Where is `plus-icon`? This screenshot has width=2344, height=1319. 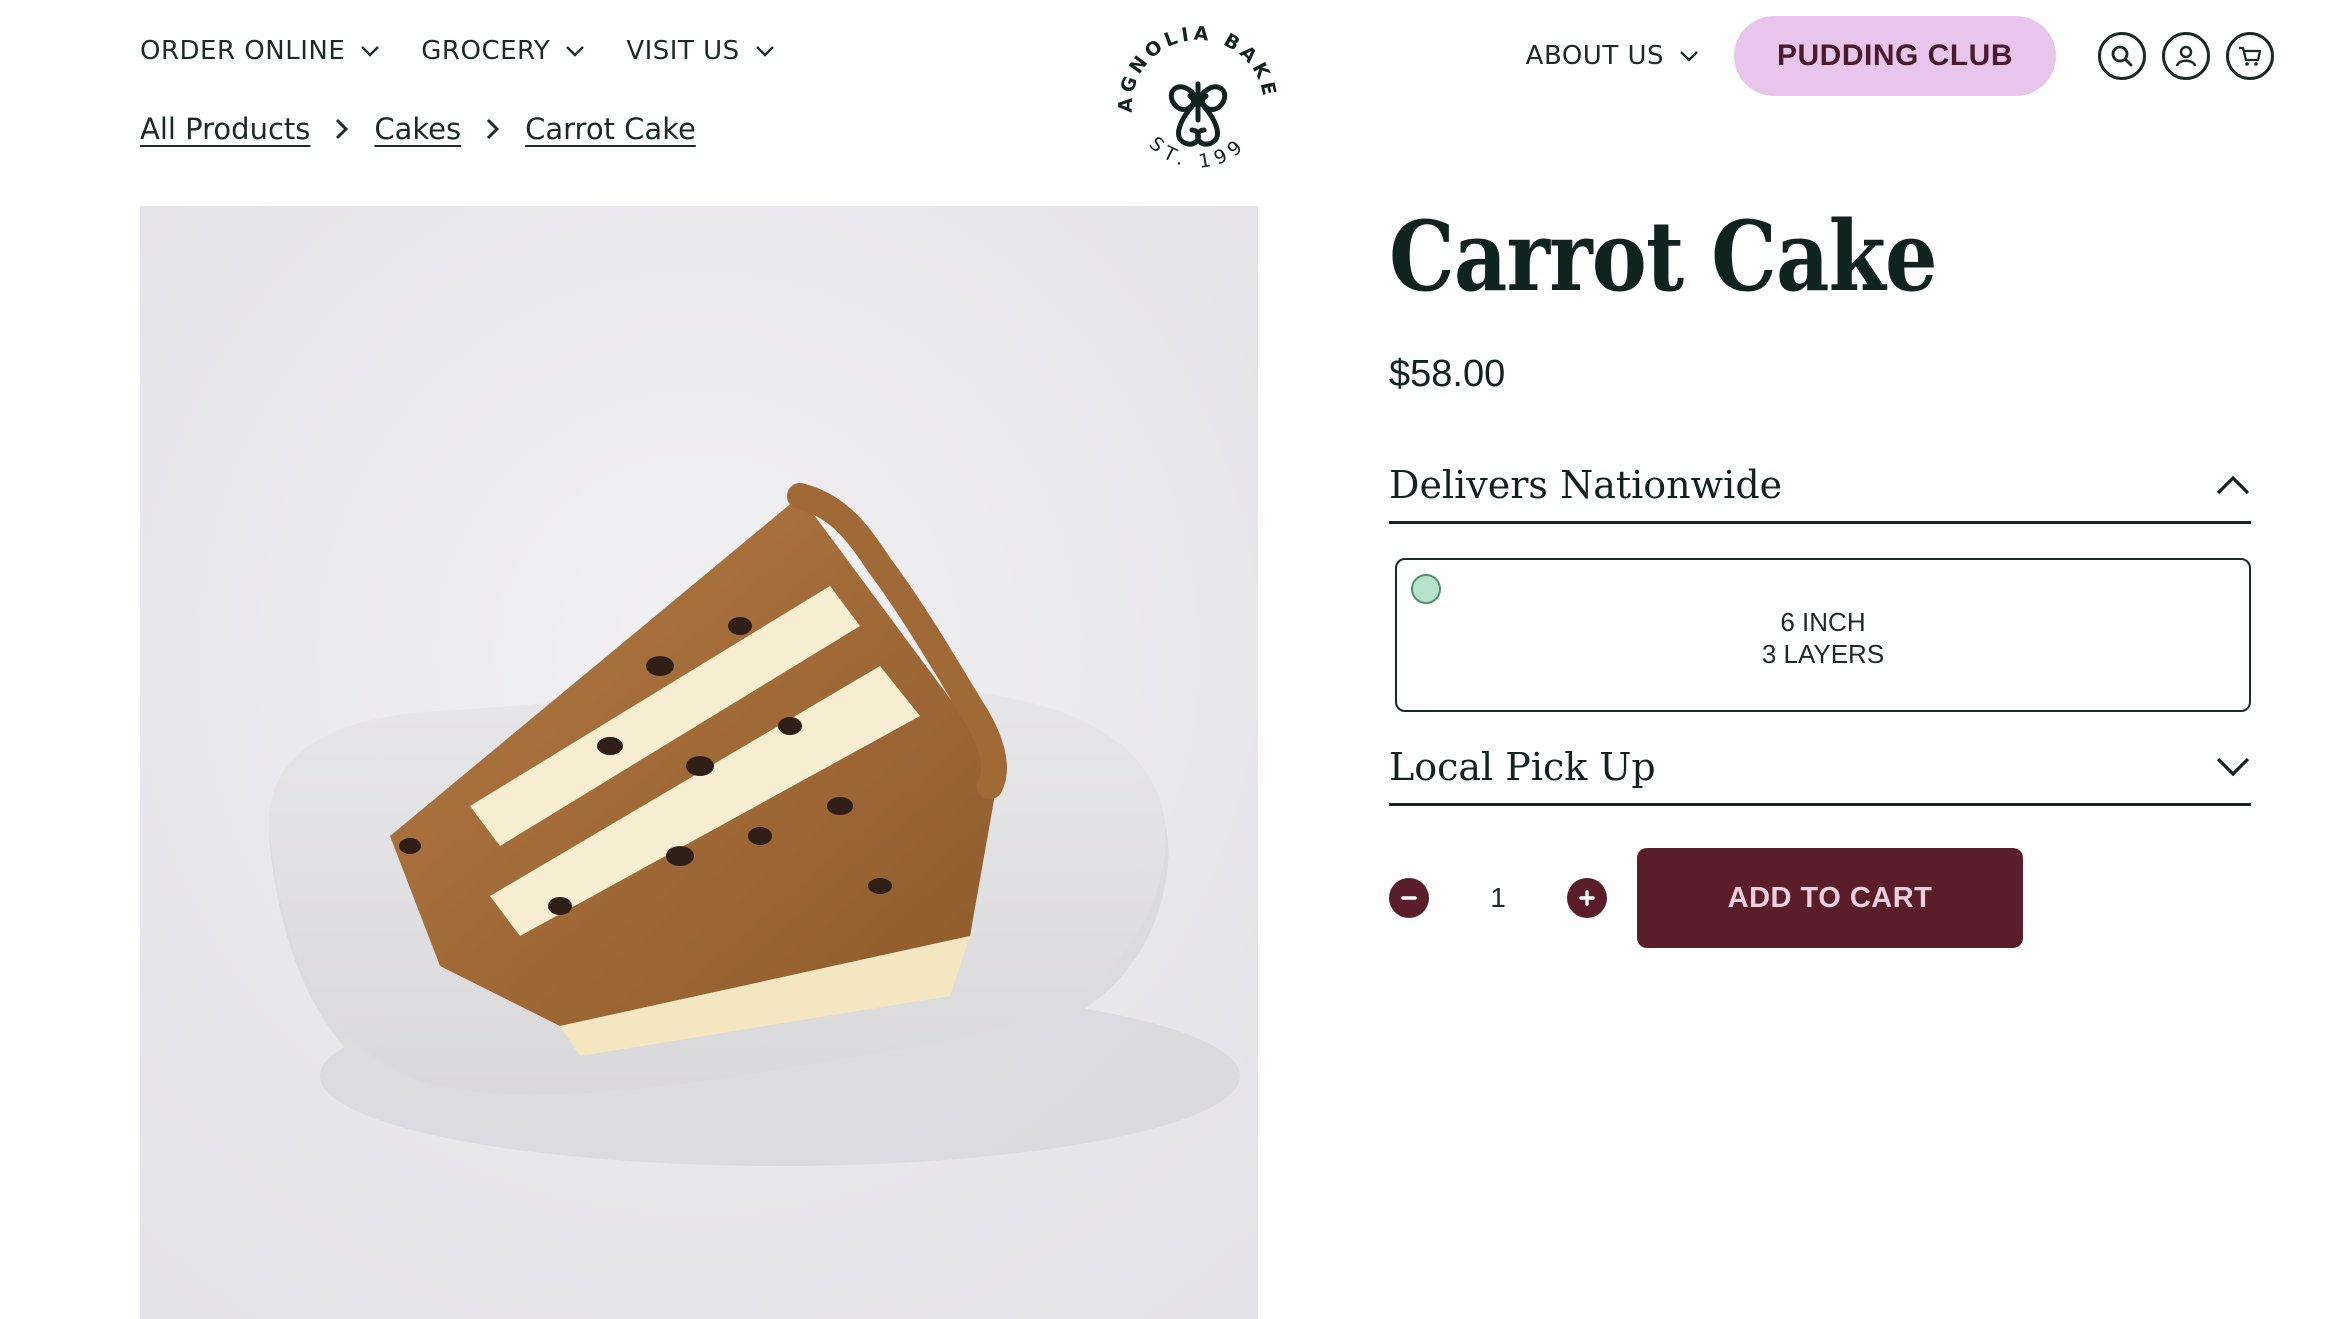 plus-icon is located at coordinates (1587, 898).